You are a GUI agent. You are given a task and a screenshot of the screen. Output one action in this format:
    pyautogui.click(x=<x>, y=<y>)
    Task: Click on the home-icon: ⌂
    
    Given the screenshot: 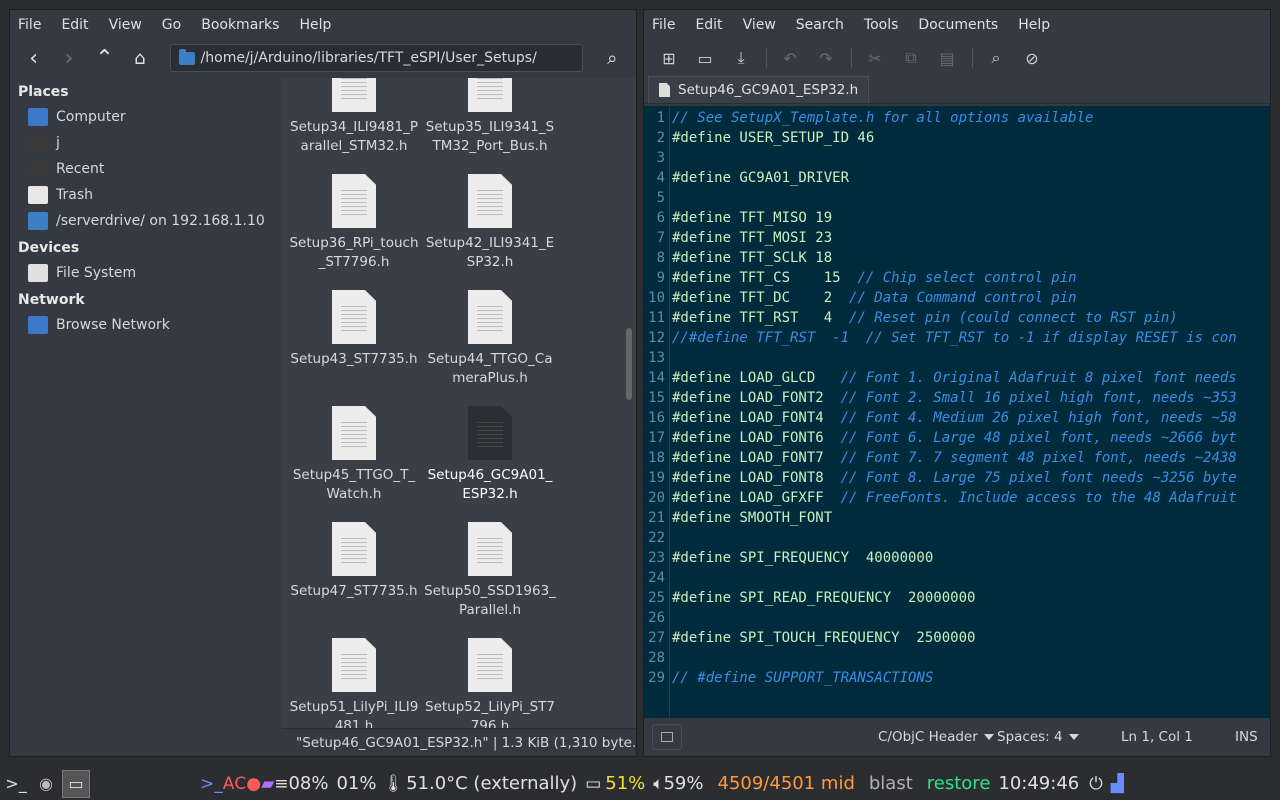 What is the action you would take?
    pyautogui.click(x=139, y=58)
    